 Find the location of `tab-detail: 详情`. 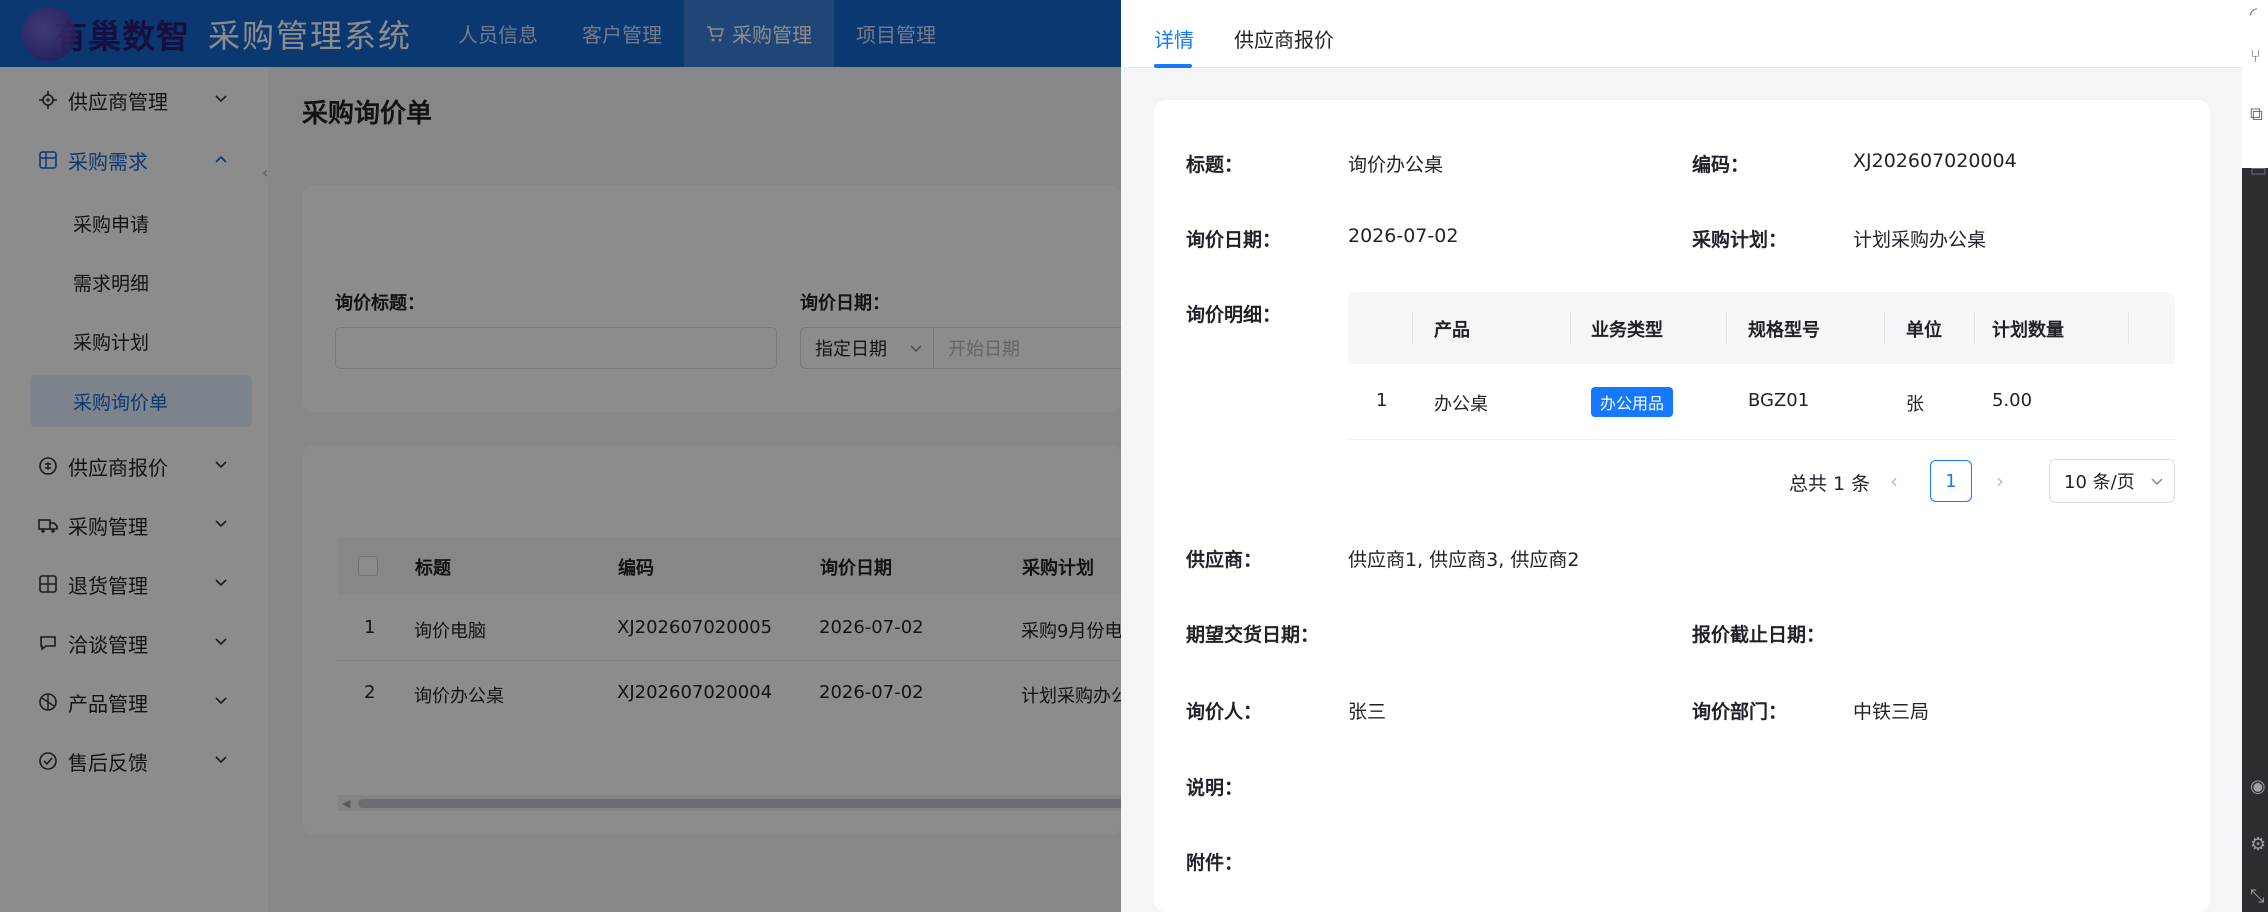

tab-detail: 详情 is located at coordinates (1174, 38).